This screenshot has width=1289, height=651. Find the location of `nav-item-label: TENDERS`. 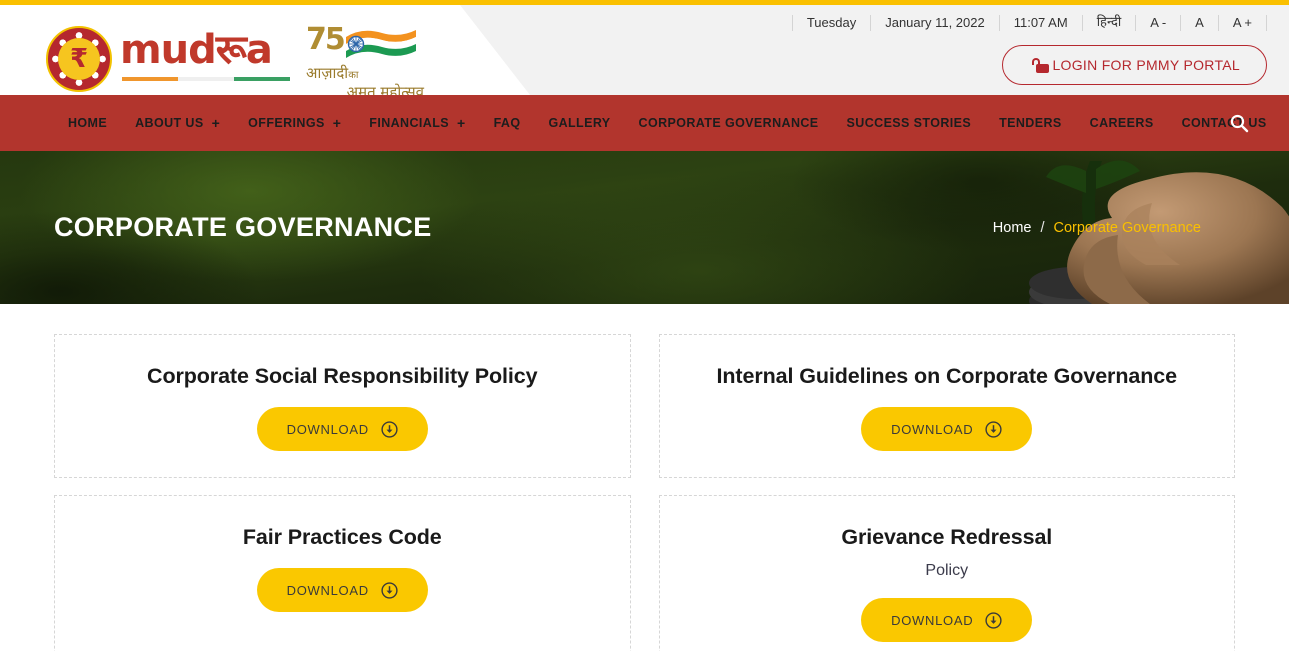

nav-item-label: TENDERS is located at coordinates (1030, 123).